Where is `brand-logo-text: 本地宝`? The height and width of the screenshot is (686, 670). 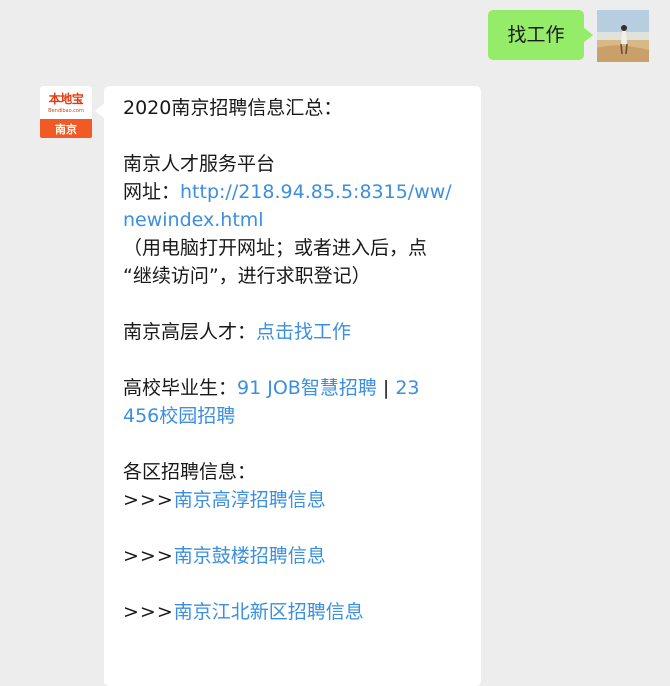 brand-logo-text: 本地宝 is located at coordinates (66, 99).